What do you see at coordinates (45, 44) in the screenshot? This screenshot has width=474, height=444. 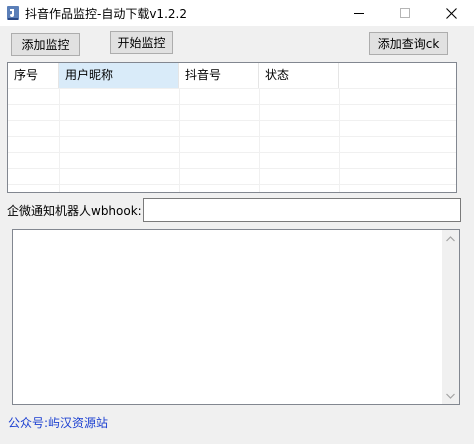 I see `add-monitor-button: 添加监控` at bounding box center [45, 44].